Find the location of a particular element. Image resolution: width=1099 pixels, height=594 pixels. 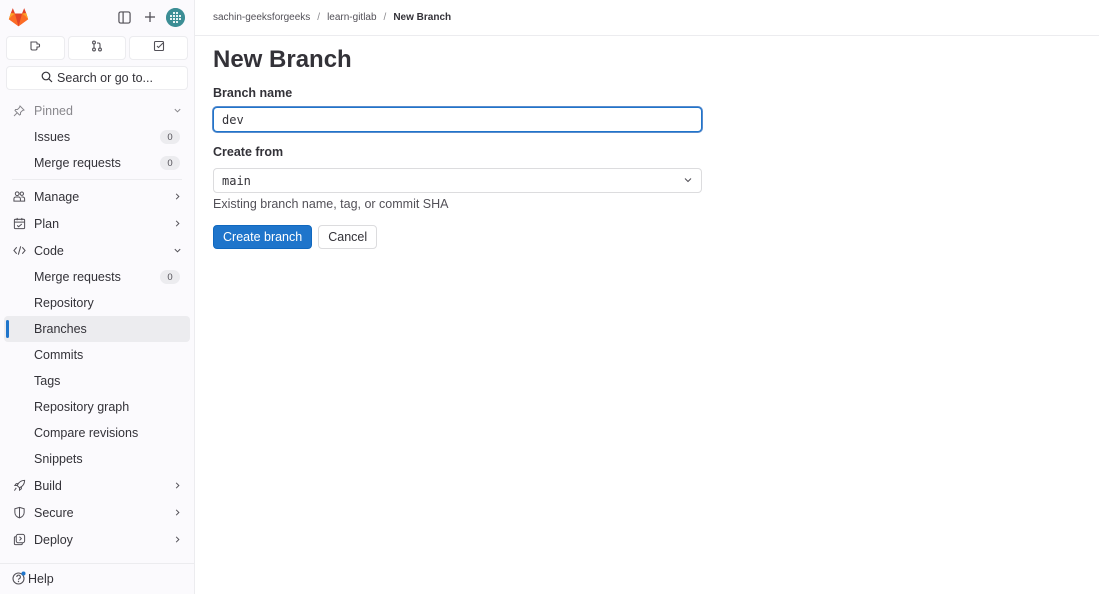

help-button: Help is located at coordinates (97, 578).